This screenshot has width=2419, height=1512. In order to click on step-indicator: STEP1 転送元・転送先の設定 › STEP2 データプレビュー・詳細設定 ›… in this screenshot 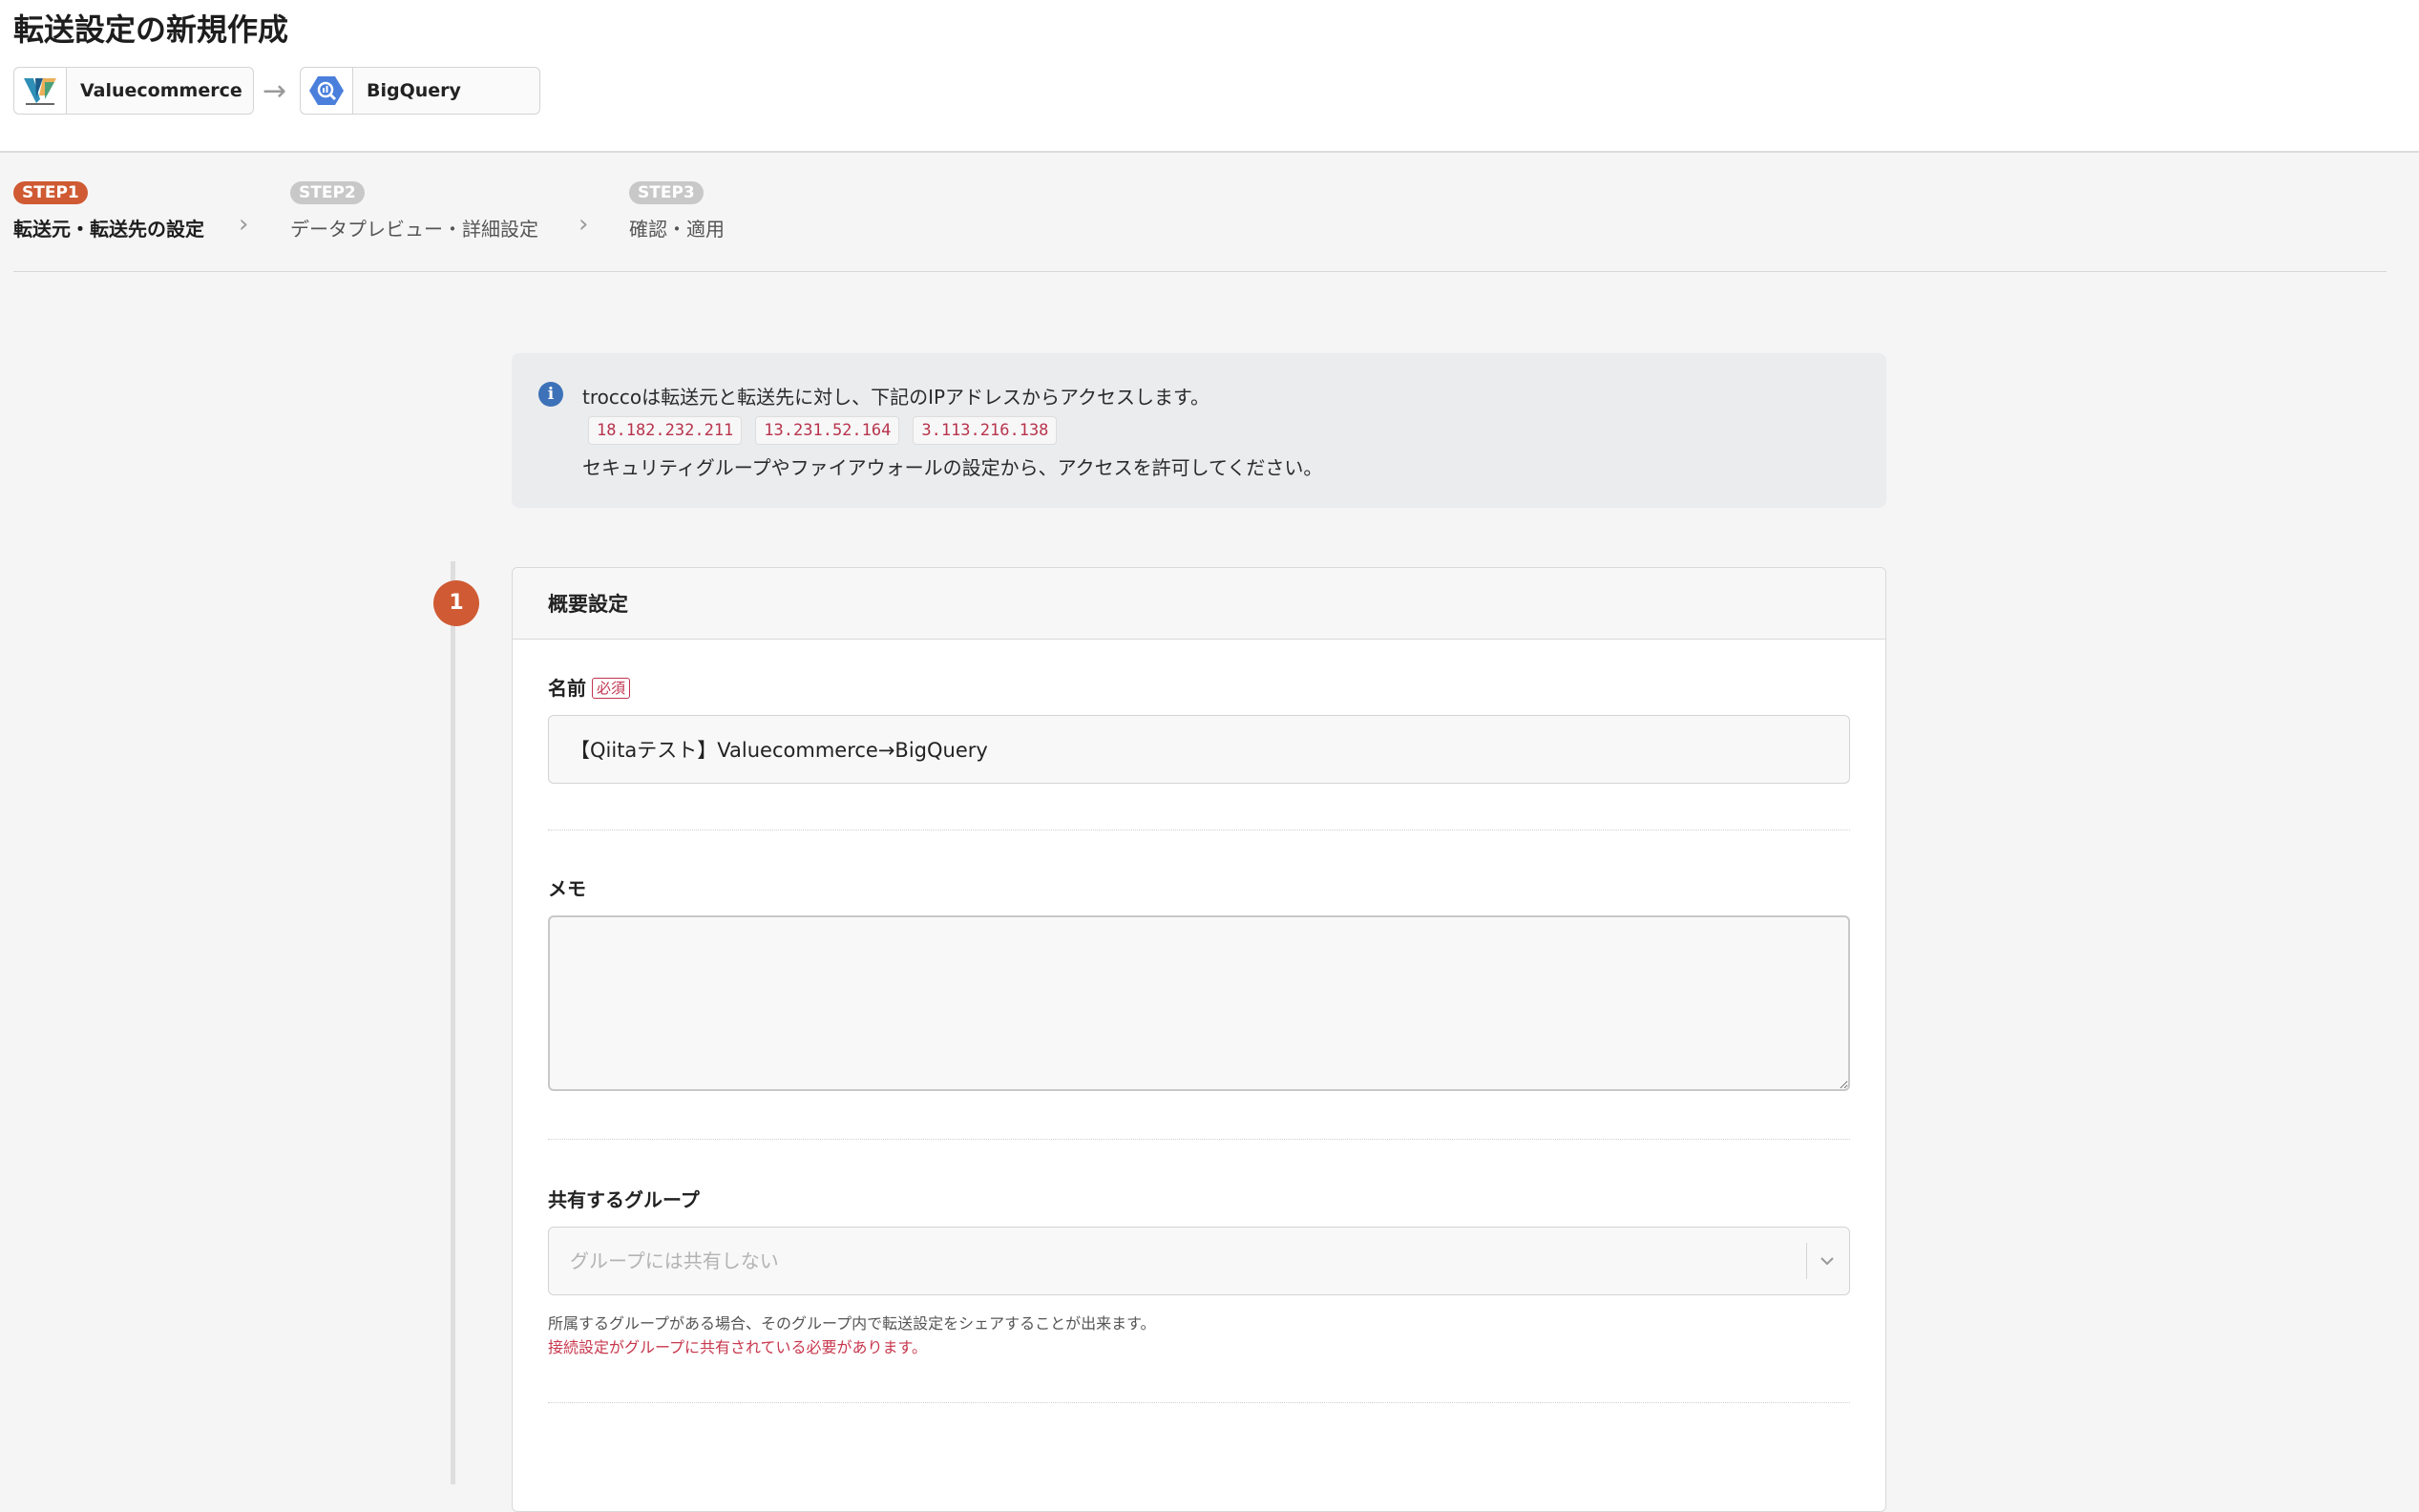, I will do `click(1200, 227)`.